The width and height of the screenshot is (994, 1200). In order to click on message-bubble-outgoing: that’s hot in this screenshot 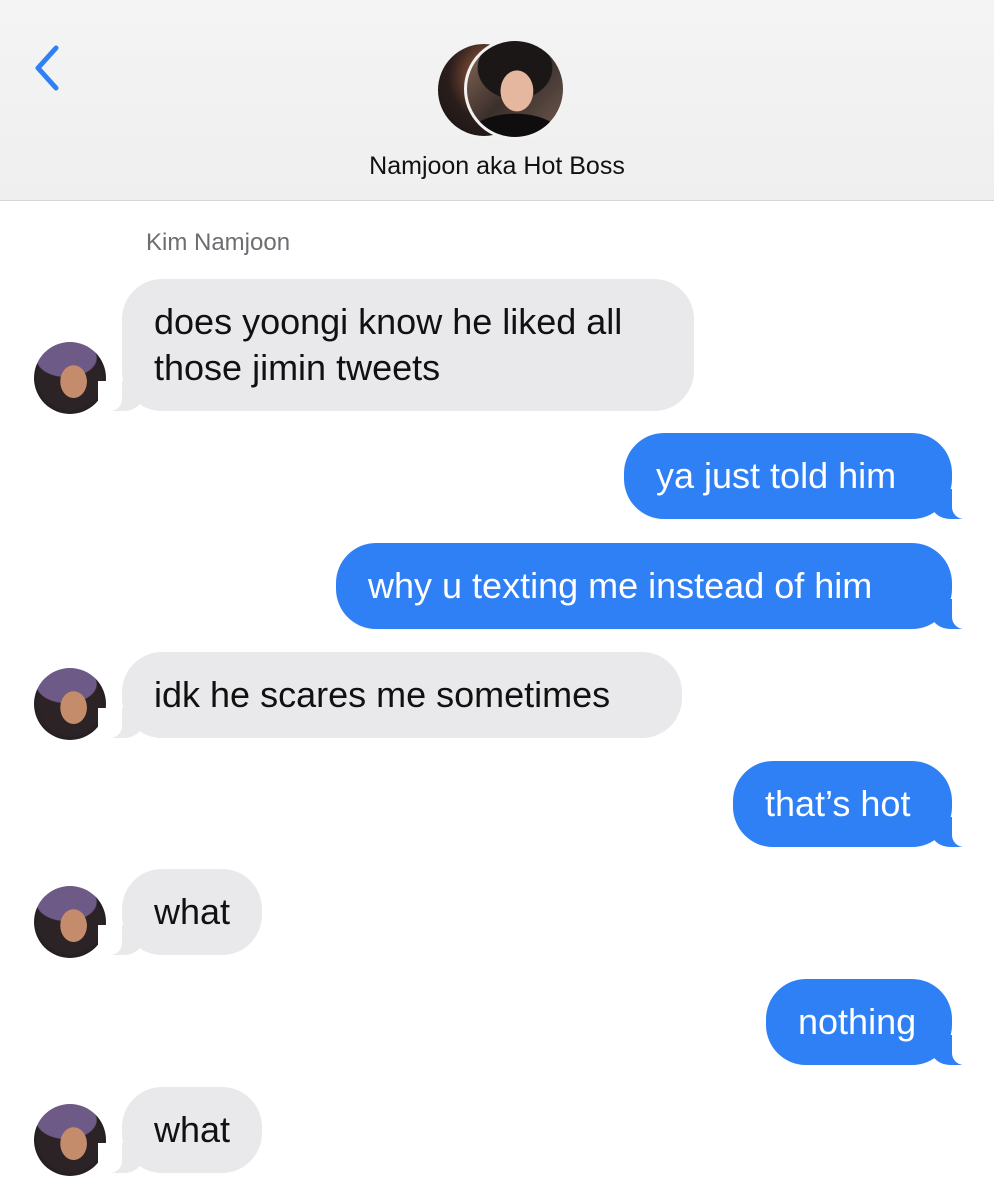, I will do `click(854, 804)`.